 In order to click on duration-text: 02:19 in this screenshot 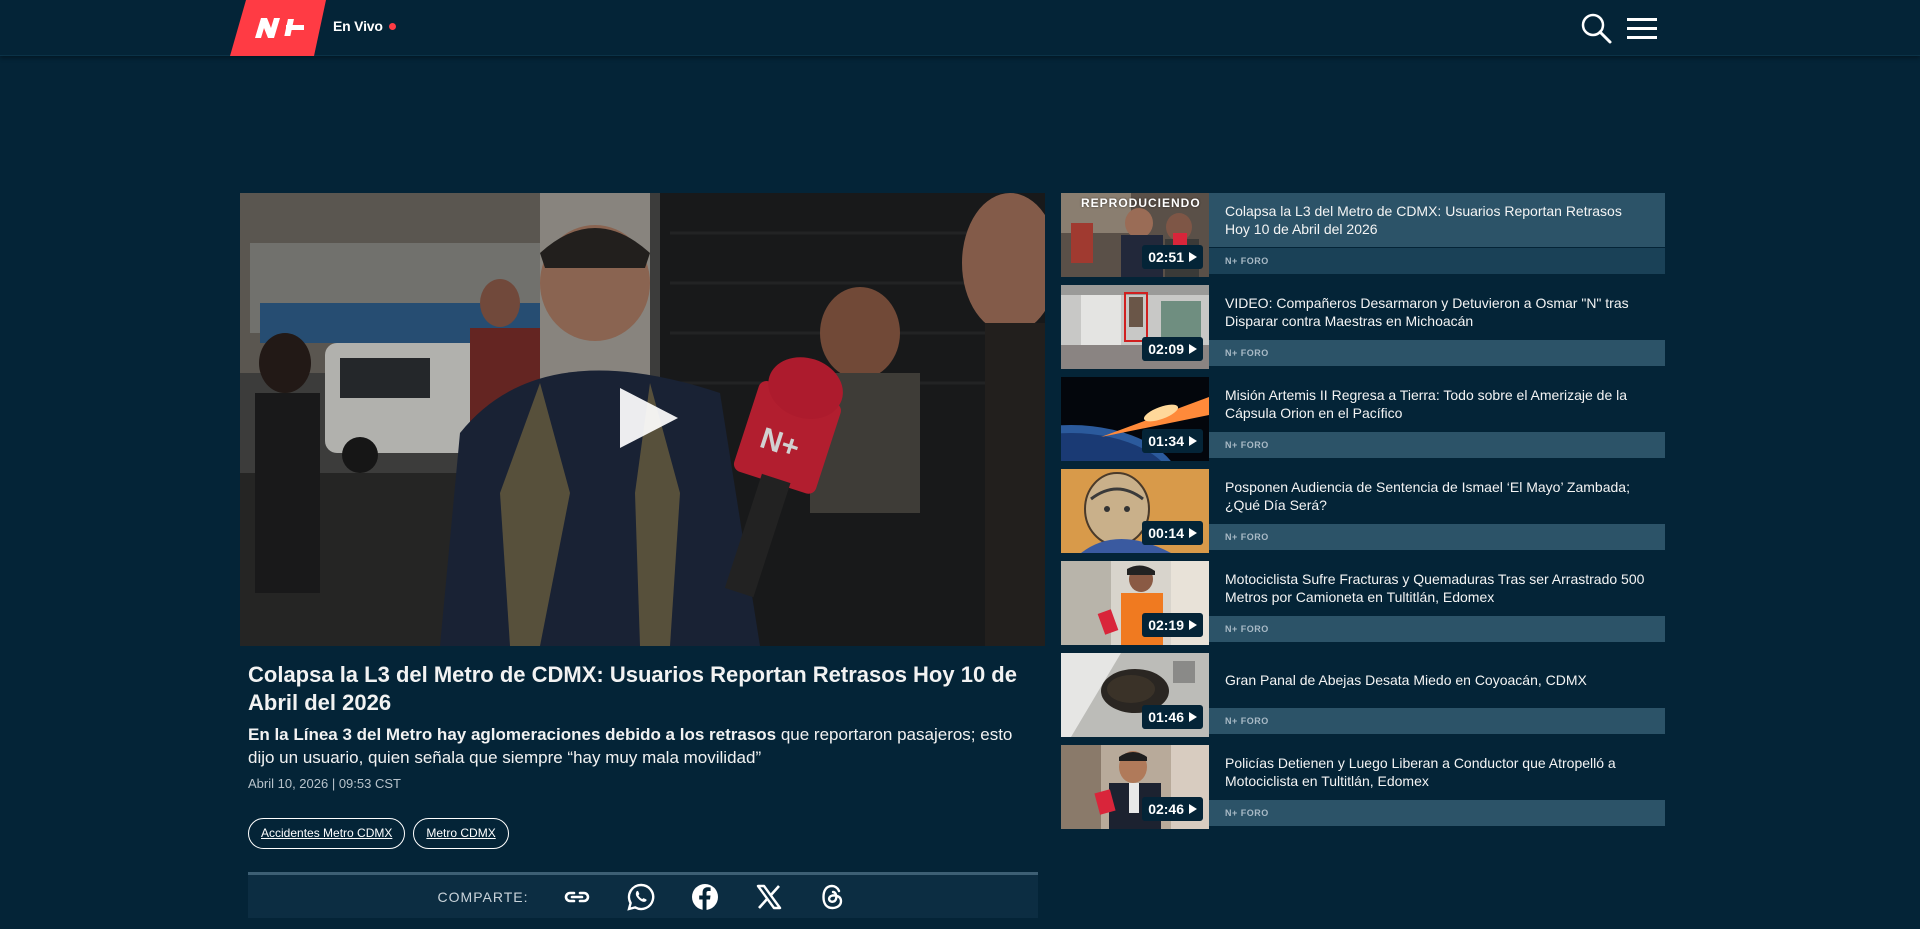, I will do `click(1166, 625)`.